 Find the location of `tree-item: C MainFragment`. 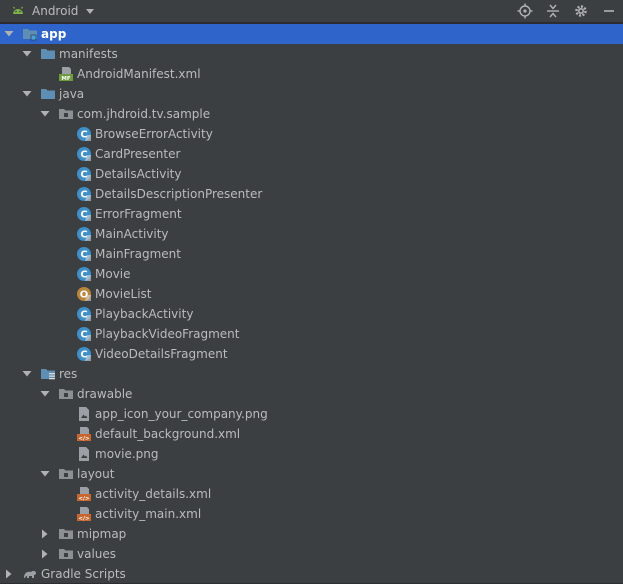

tree-item: C MainFragment is located at coordinates (311, 254).